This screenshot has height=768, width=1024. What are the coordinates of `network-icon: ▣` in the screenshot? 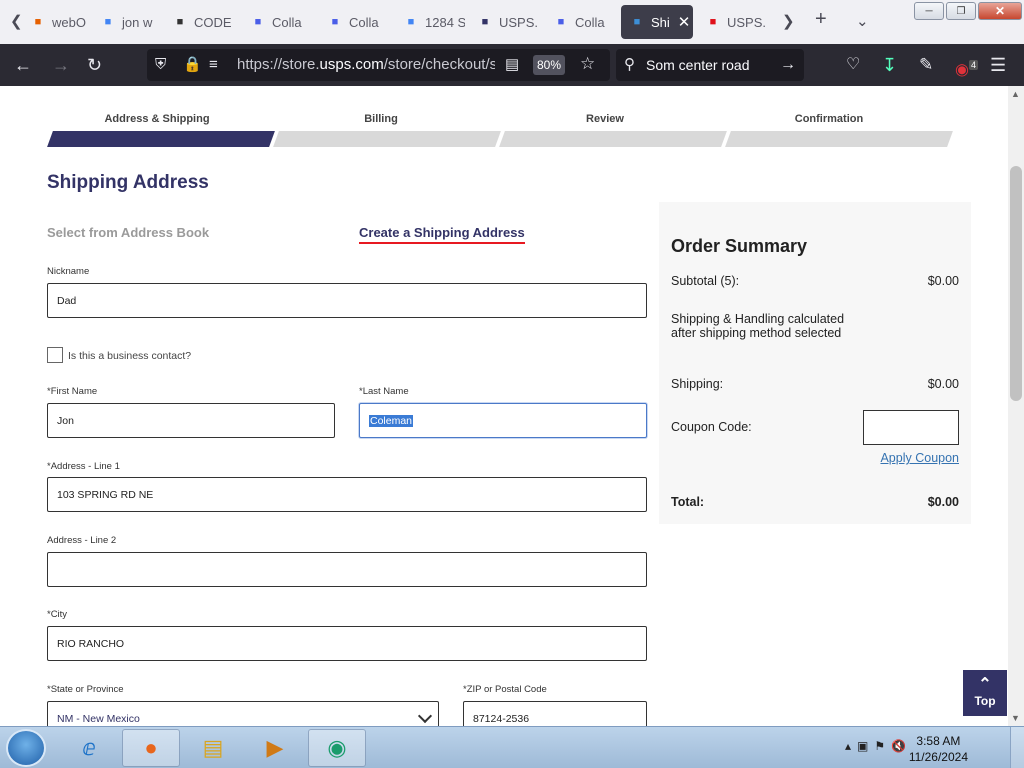 It's located at (862, 746).